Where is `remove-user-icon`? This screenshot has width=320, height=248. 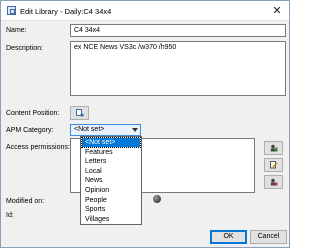
remove-user-icon is located at coordinates (274, 182).